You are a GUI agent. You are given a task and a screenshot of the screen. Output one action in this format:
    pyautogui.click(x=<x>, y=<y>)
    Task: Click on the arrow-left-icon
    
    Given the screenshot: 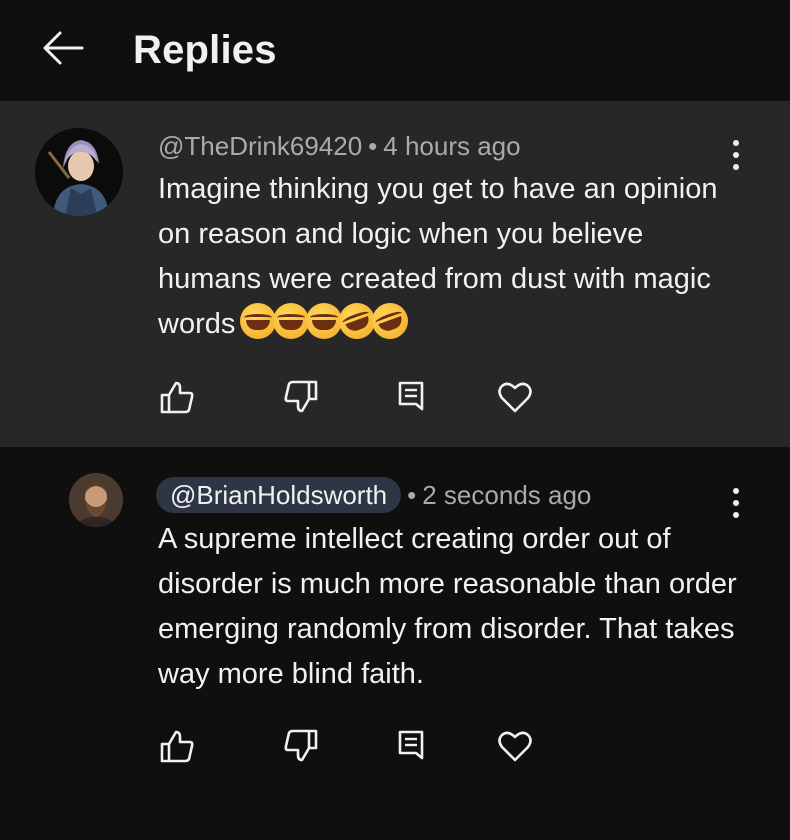 What is the action you would take?
    pyautogui.click(x=63, y=48)
    